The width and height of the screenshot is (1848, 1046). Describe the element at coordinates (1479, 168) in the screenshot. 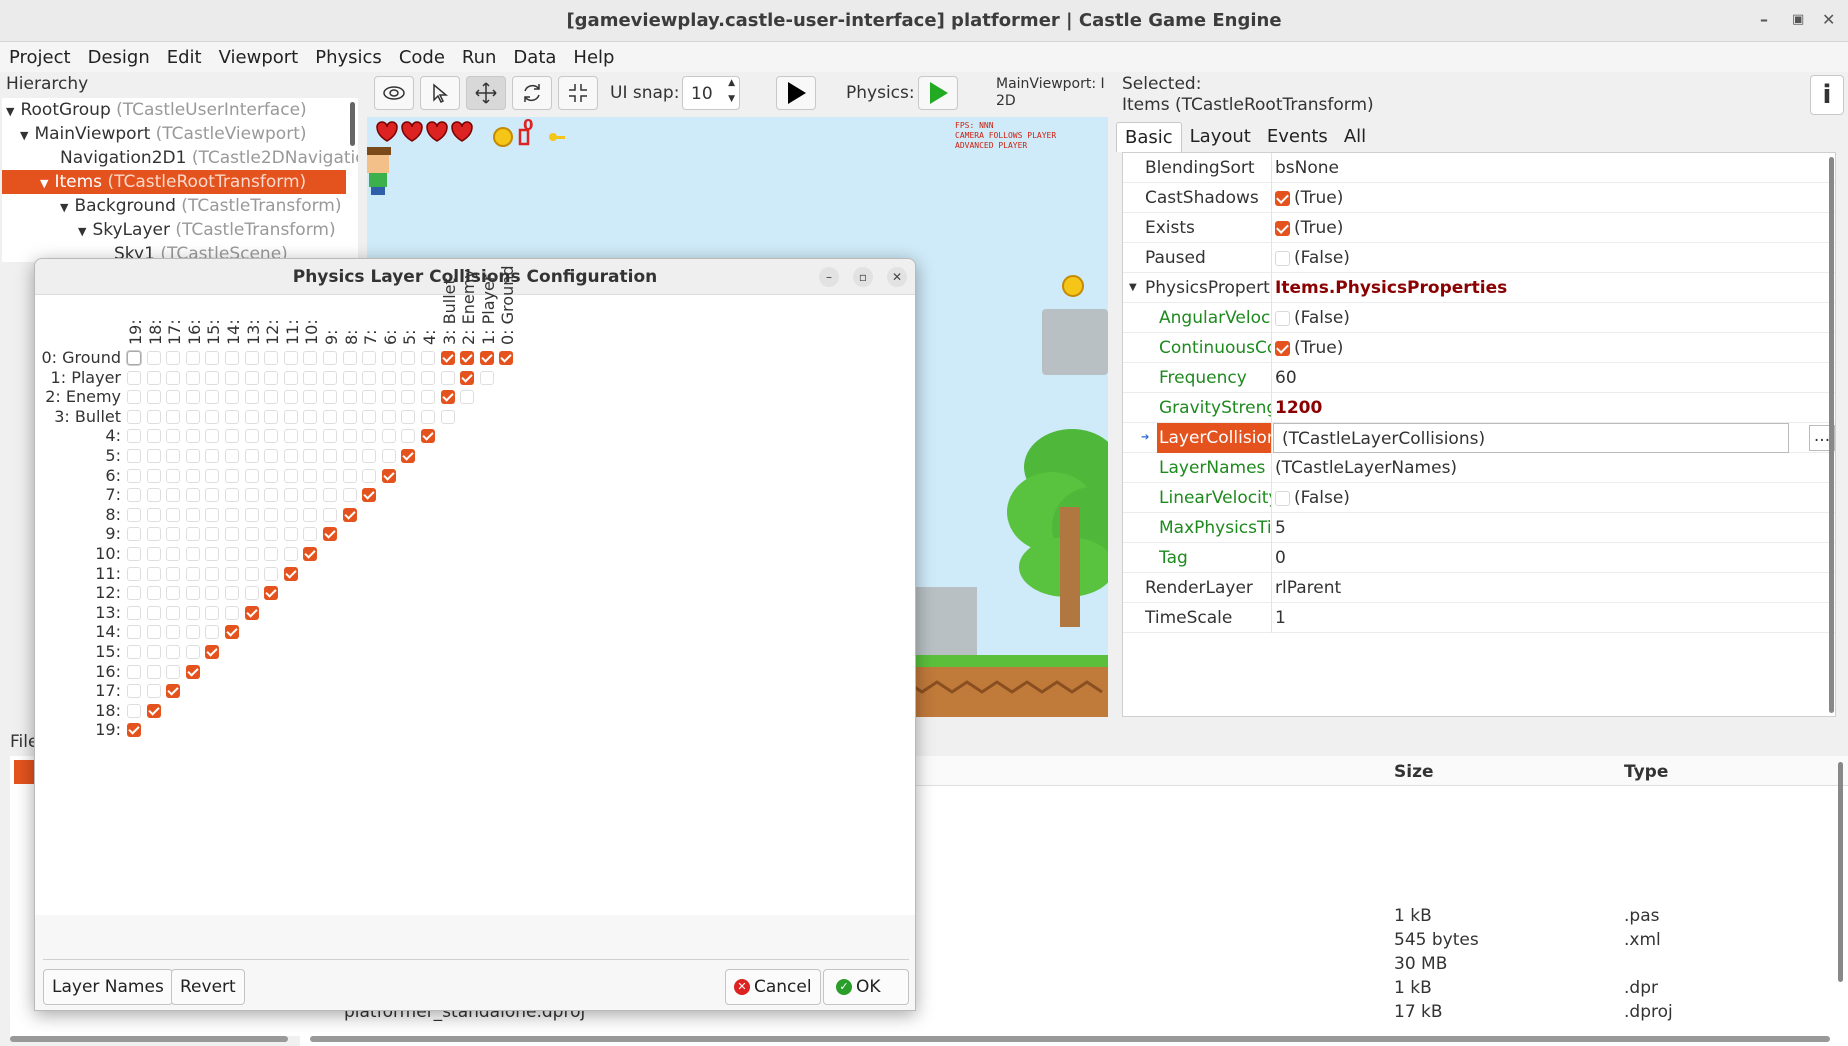

I see `property-row: BlendingSort bsNone` at that location.